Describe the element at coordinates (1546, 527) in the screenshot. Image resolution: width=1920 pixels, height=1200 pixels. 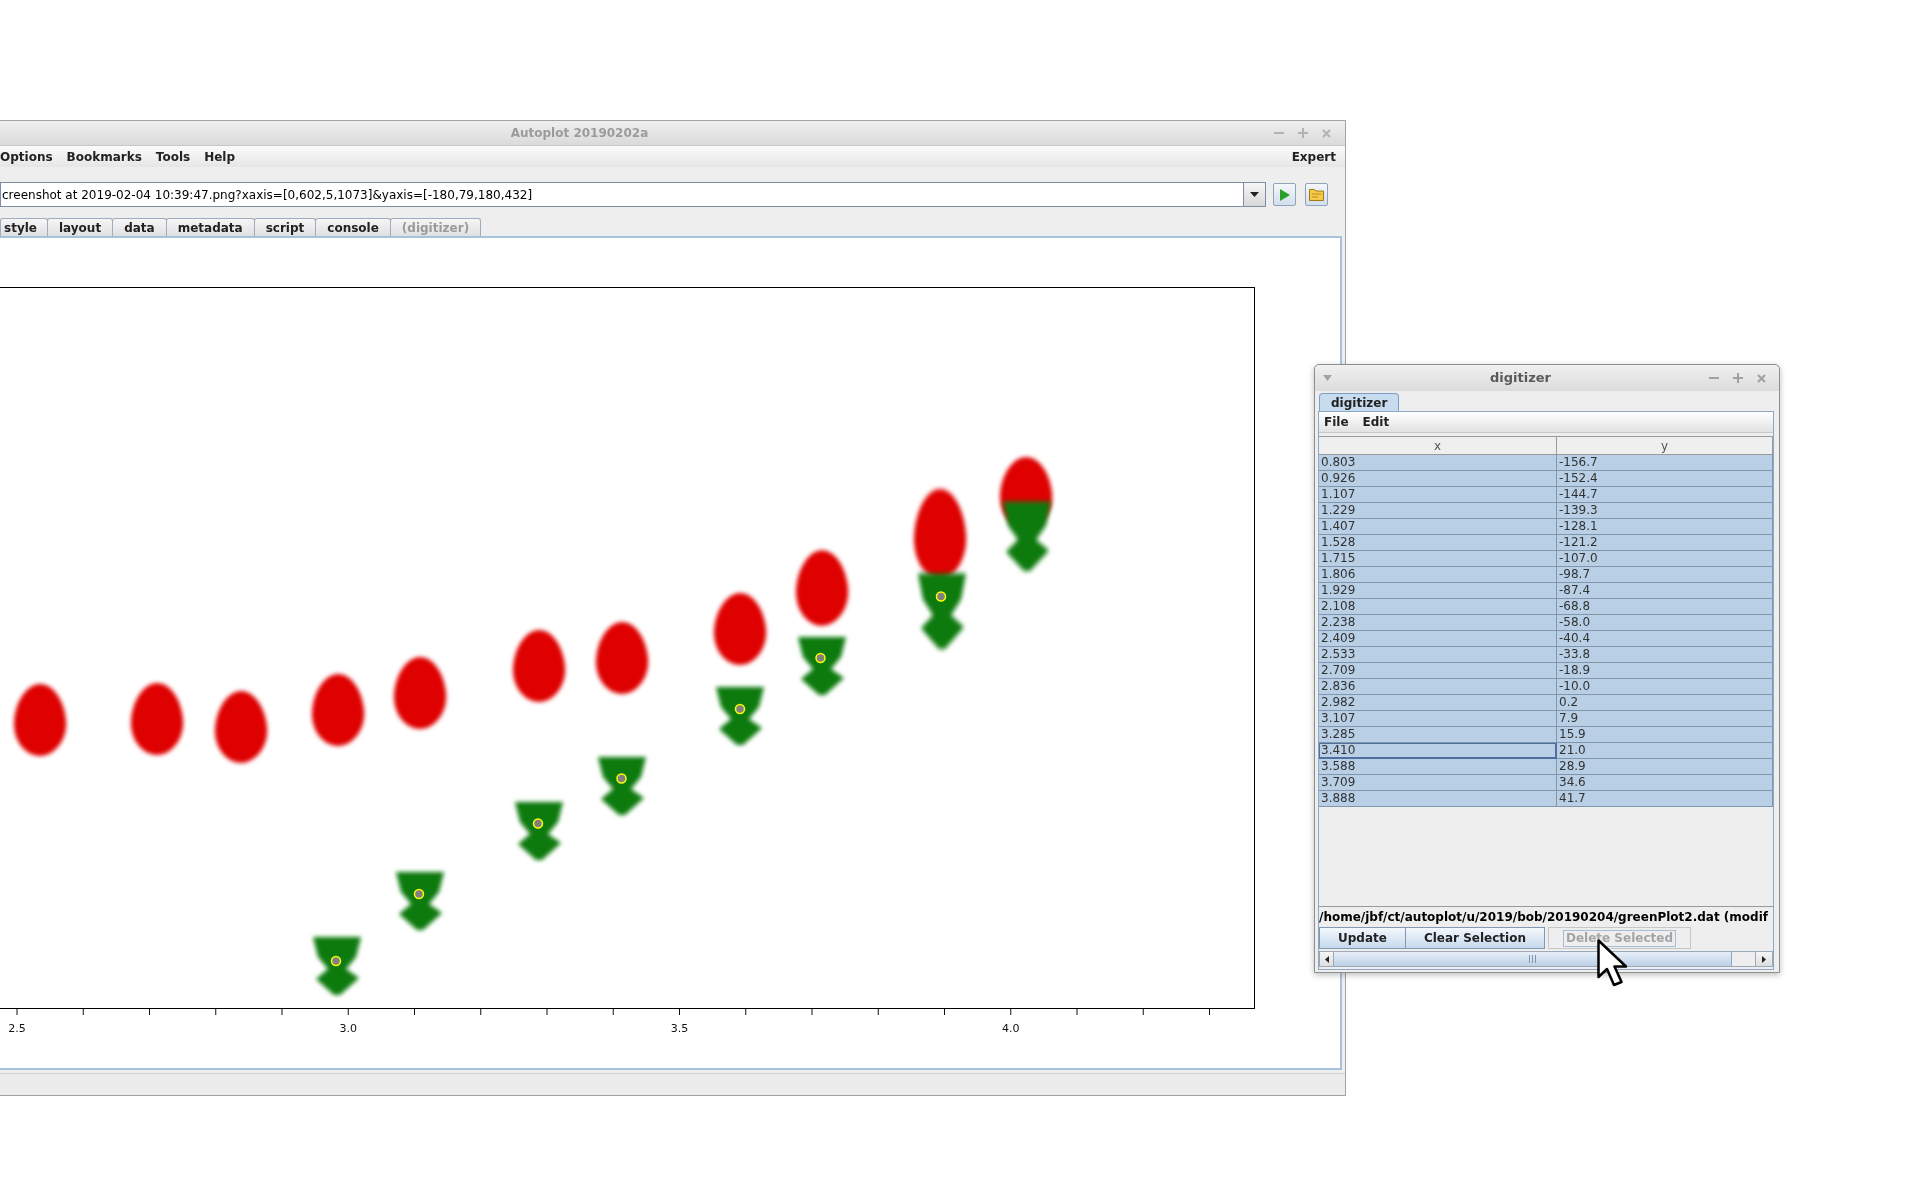
I see `table-row: 1.407 -128.1` at that location.